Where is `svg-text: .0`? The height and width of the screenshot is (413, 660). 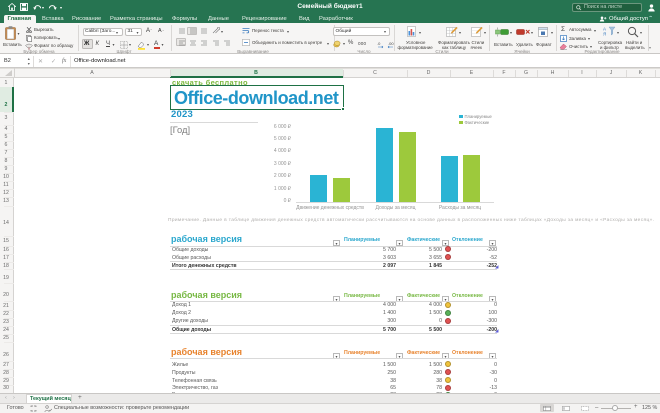
svg-text: .0 is located at coordinates (379, 43).